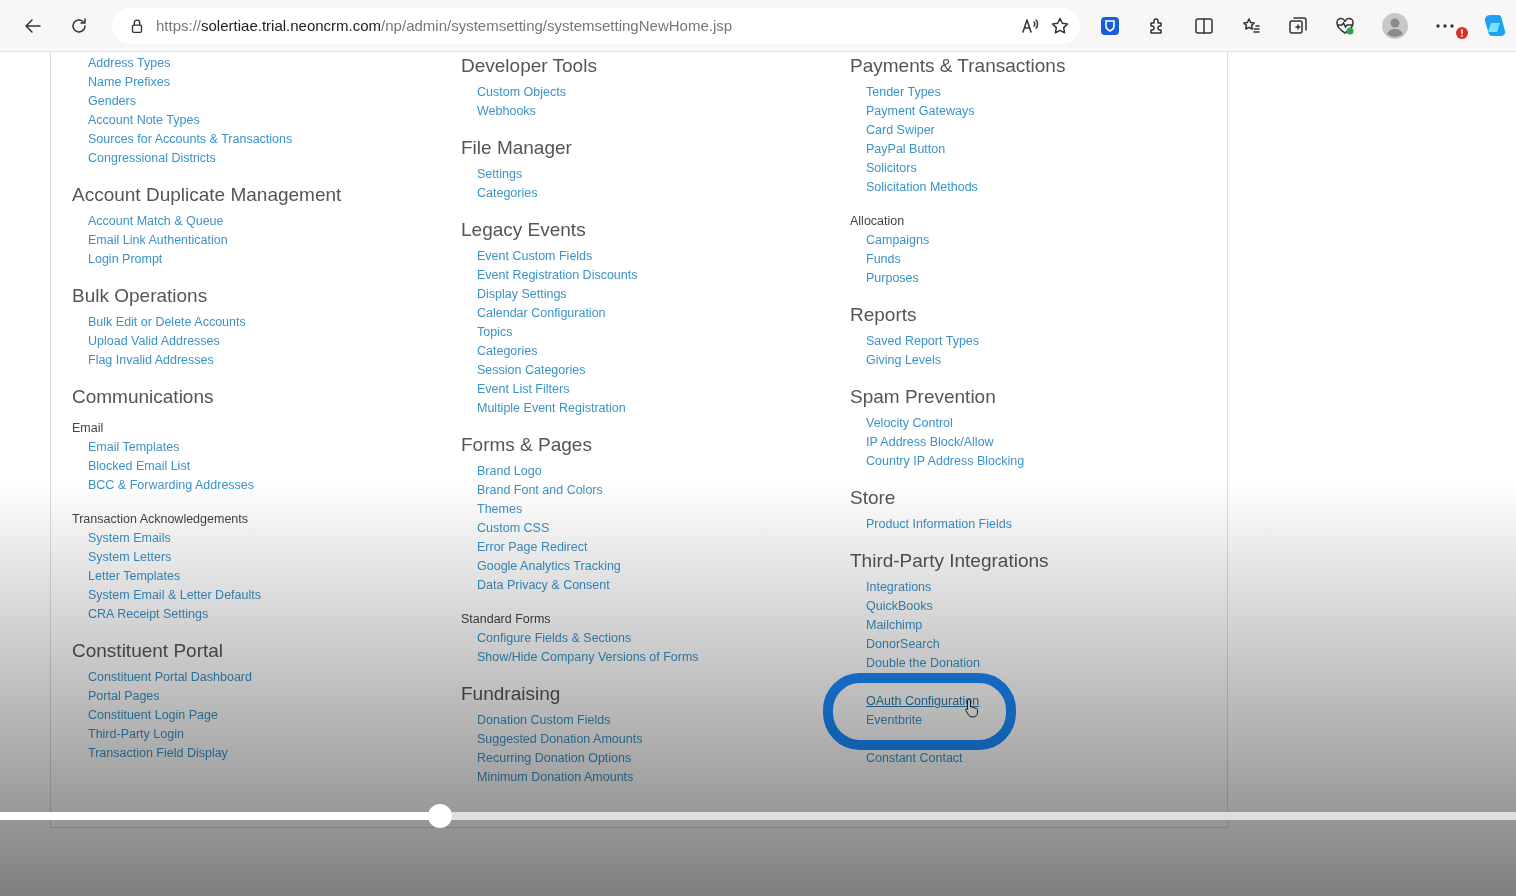 Image resolution: width=1516 pixels, height=896 pixels. Describe the element at coordinates (894, 720) in the screenshot. I see `settings-link: Eventbrite` at that location.